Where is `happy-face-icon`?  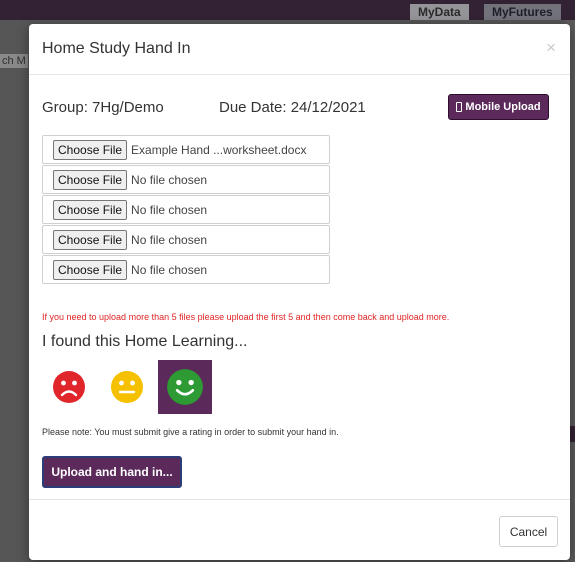 happy-face-icon is located at coordinates (185, 387).